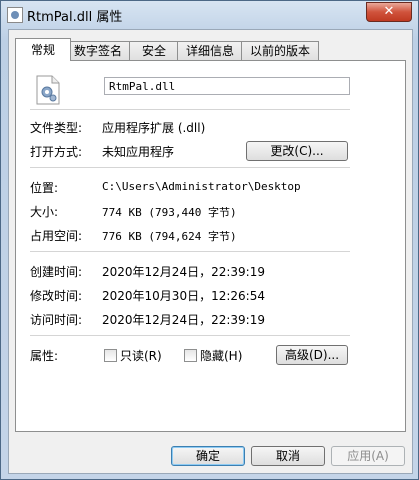 This screenshot has width=419, height=480. I want to click on location-label: 位置:, so click(44, 188).